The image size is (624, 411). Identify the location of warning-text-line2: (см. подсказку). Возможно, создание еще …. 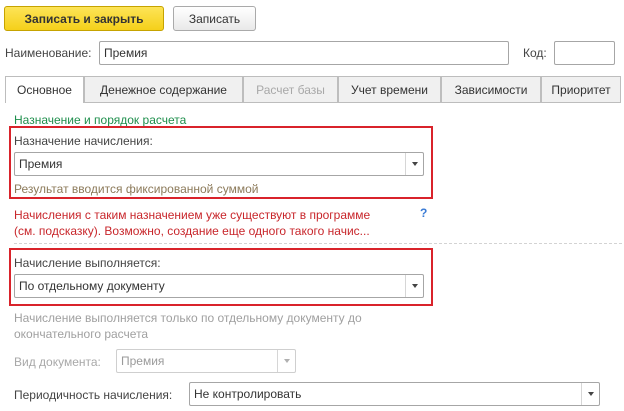
(192, 231).